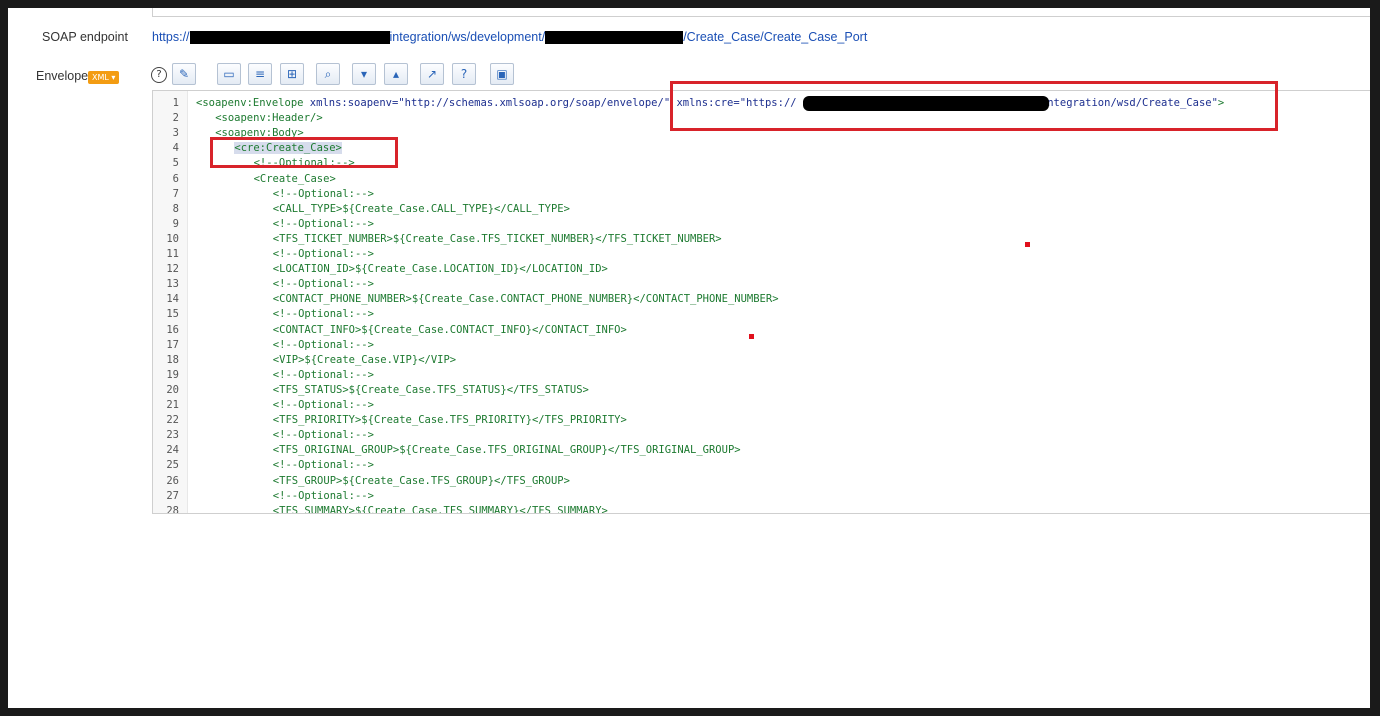  Describe the element at coordinates (175, 118) in the screenshot. I see `line-number: 2` at that location.